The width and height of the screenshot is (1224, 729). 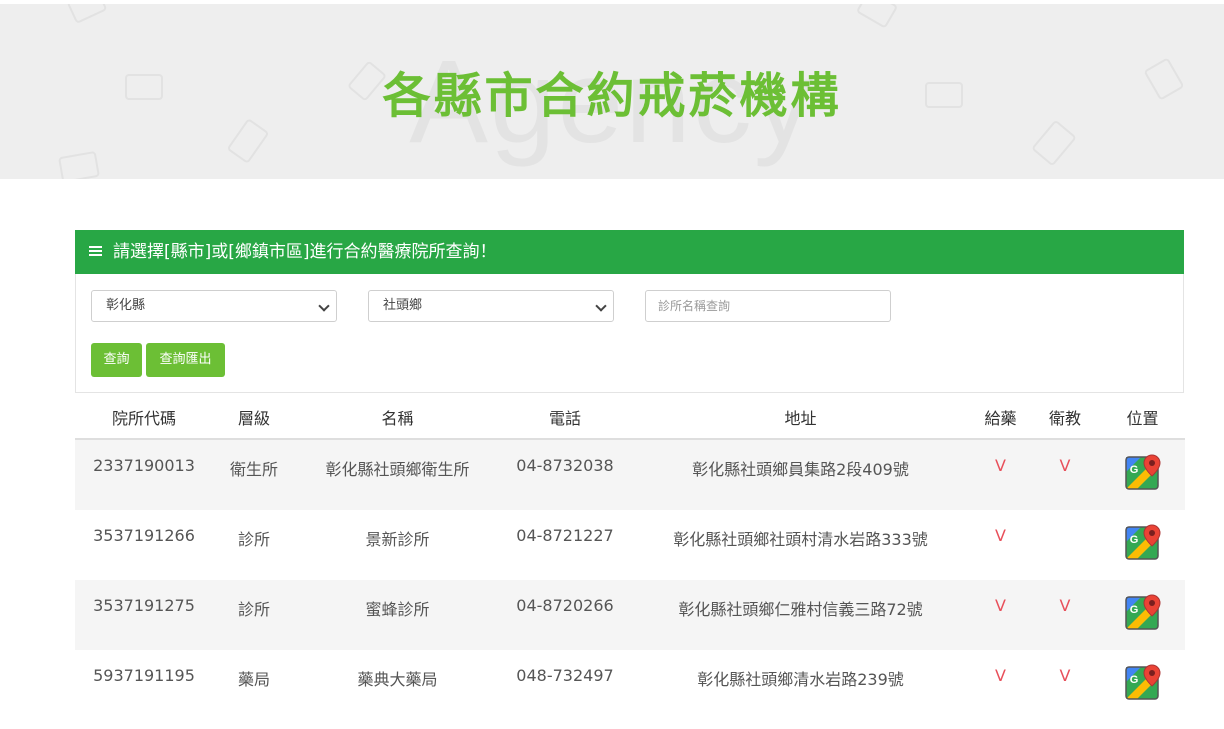 I want to click on cell-level: 衛生所, so click(x=253, y=469).